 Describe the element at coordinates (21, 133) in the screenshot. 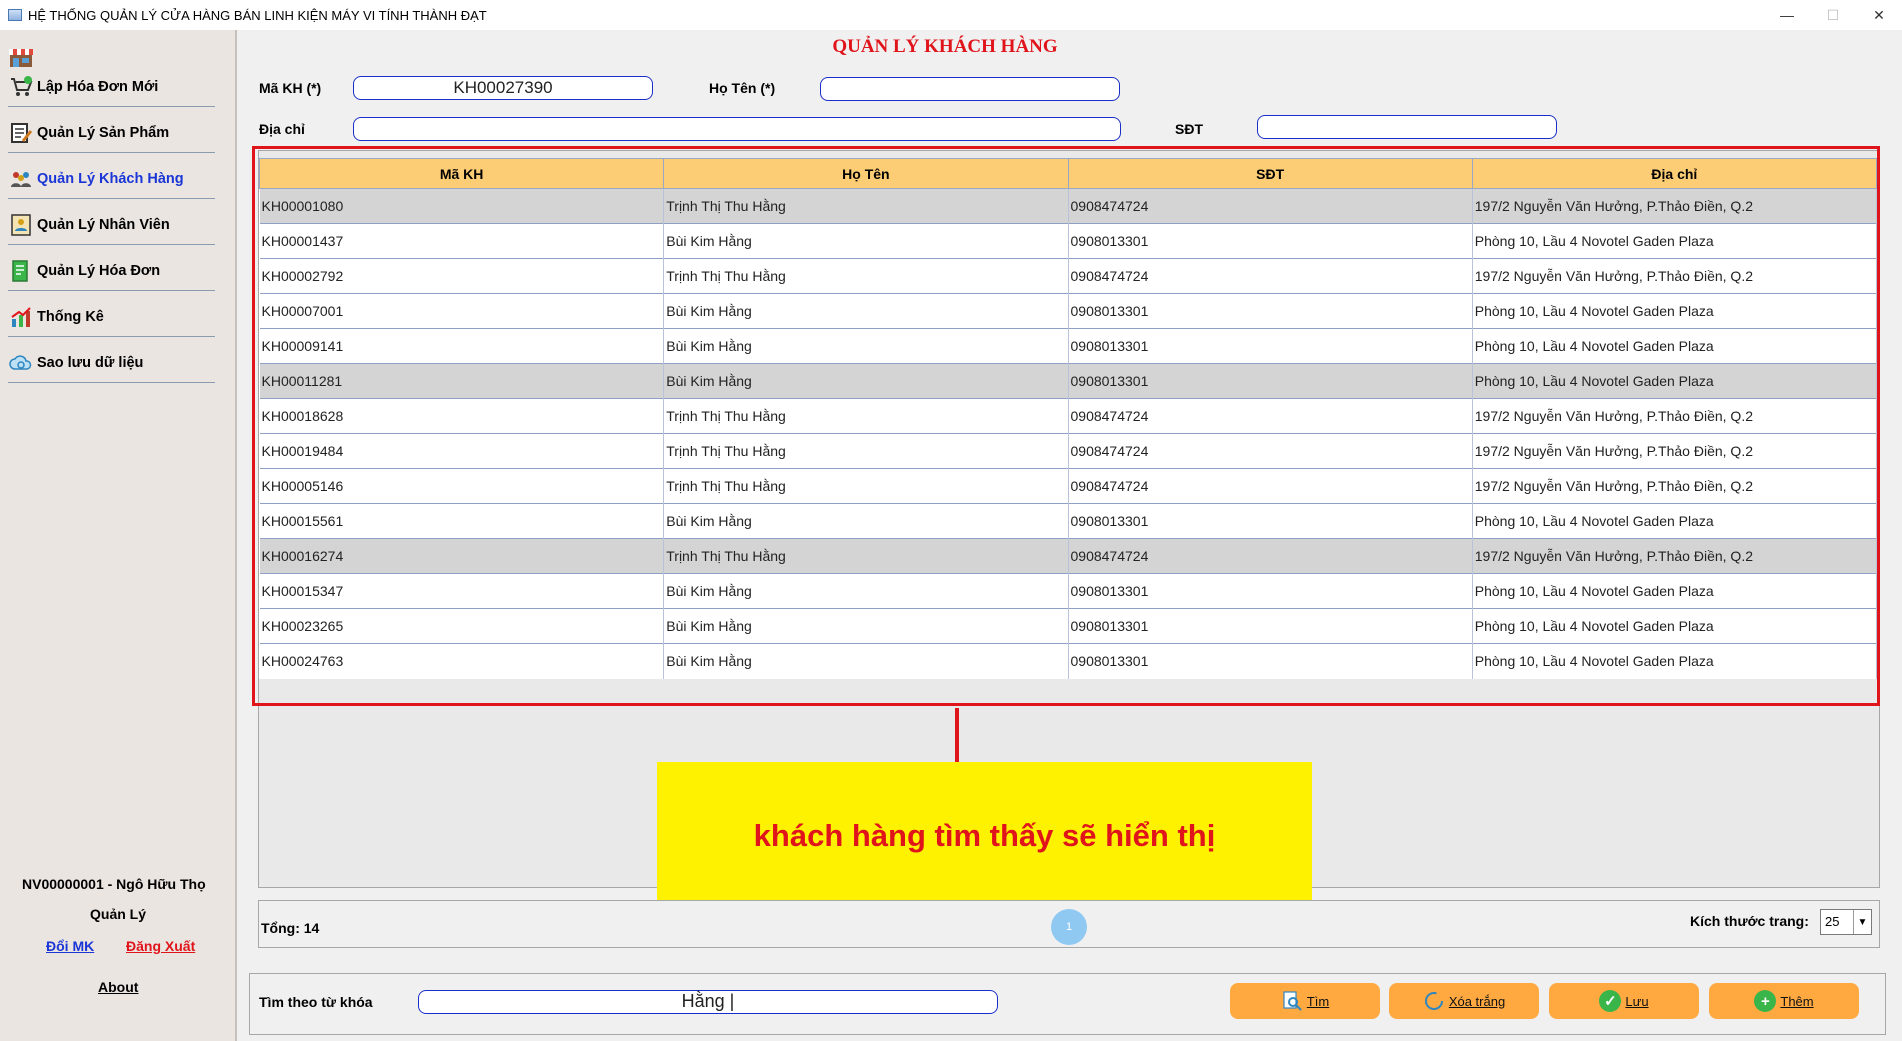

I see `edit-icon` at that location.